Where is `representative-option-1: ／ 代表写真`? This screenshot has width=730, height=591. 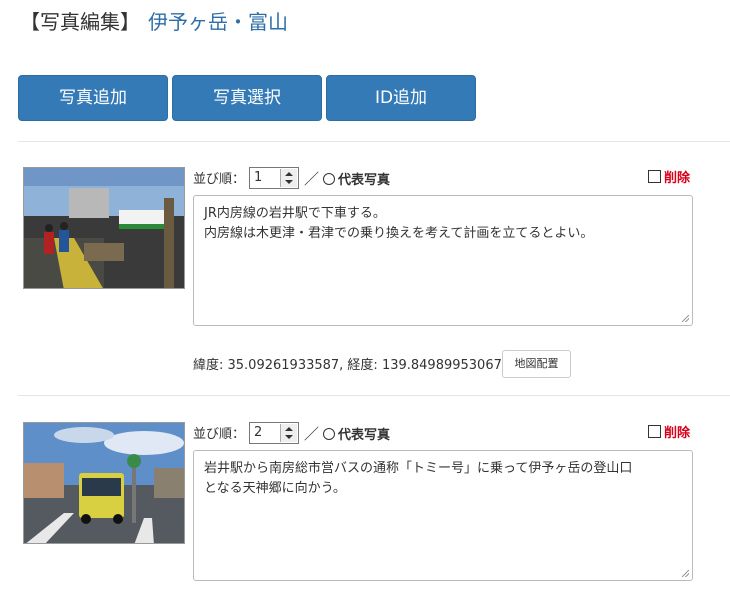
representative-option-1: ／ 代表写真 is located at coordinates (347, 180).